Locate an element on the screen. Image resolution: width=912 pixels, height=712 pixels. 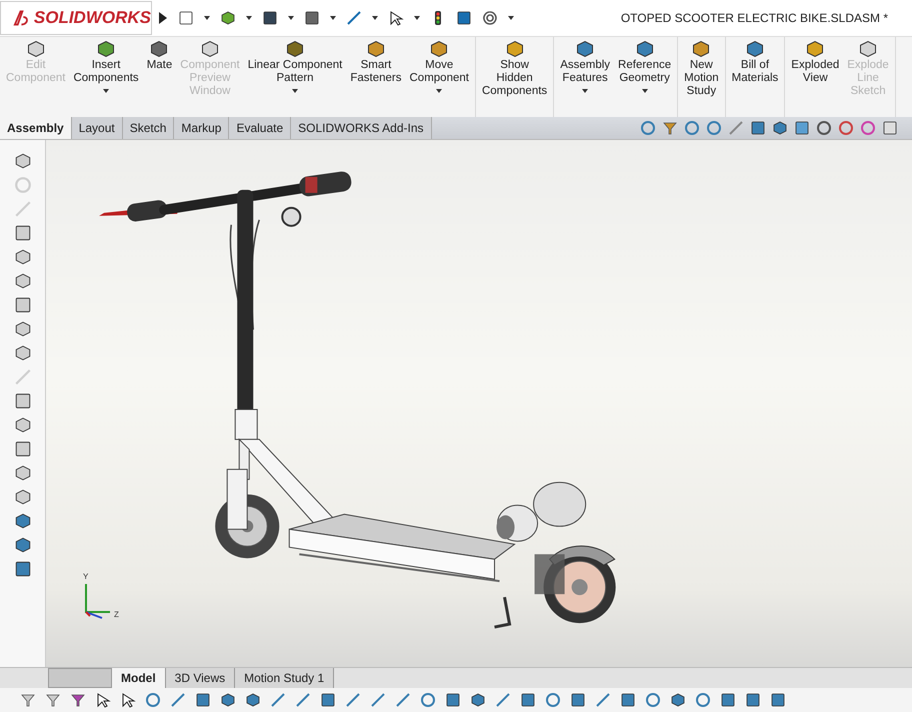
ribbon-button: Show Hidden Components is located at coordinates (515, 77).